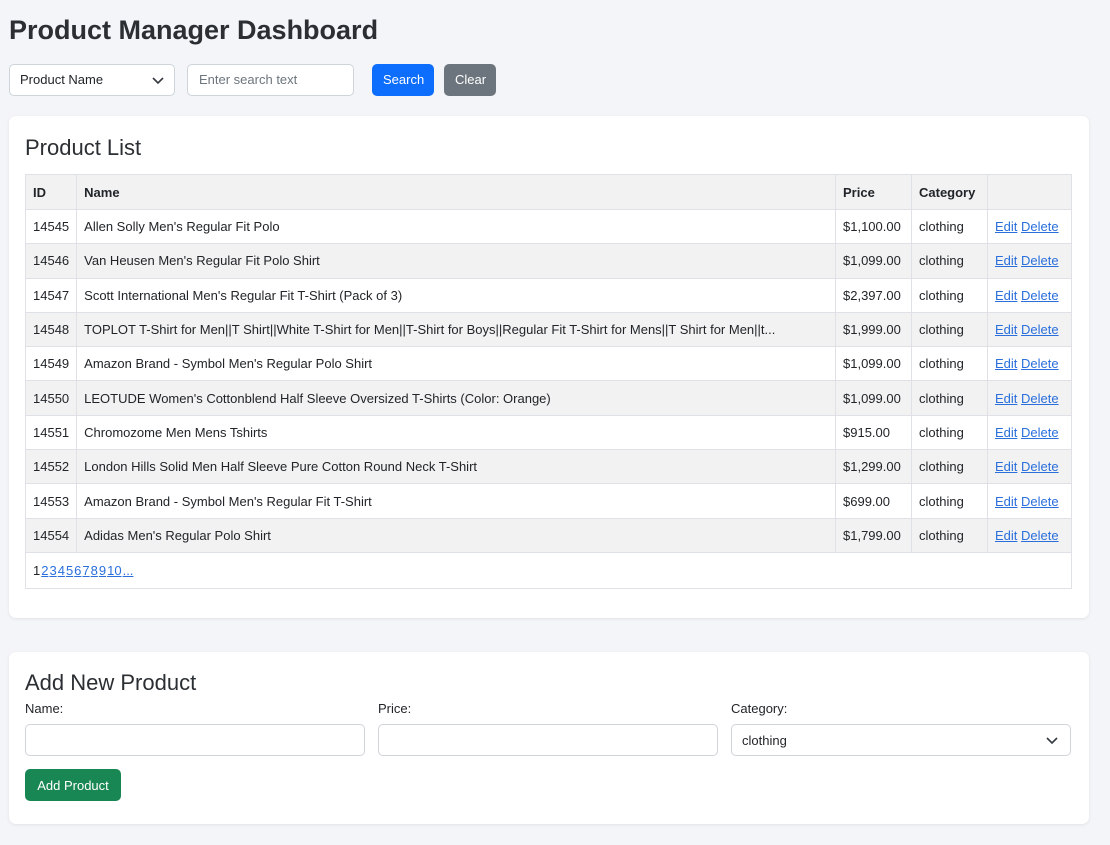 The width and height of the screenshot is (1110, 845). I want to click on cell-price: $699.00, so click(873, 501).